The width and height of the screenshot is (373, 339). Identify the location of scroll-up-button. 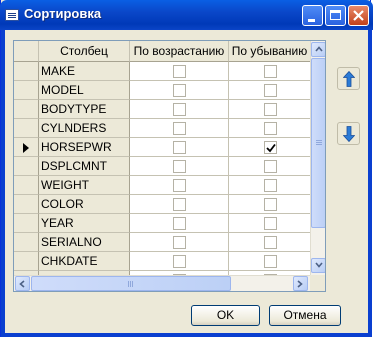
(318, 49).